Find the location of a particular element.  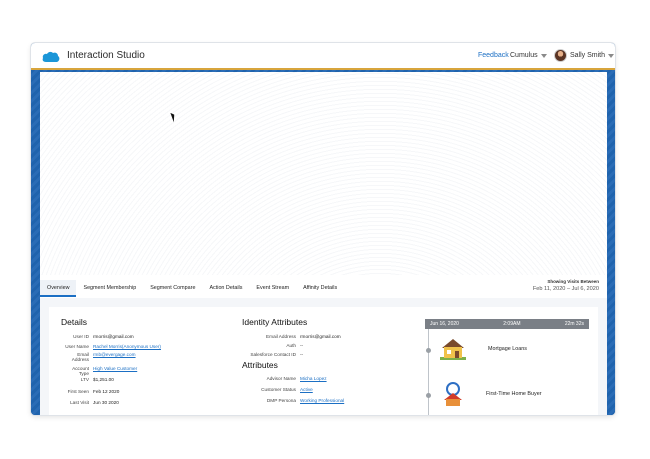

salesforce-cloud-icon is located at coordinates (51, 56).